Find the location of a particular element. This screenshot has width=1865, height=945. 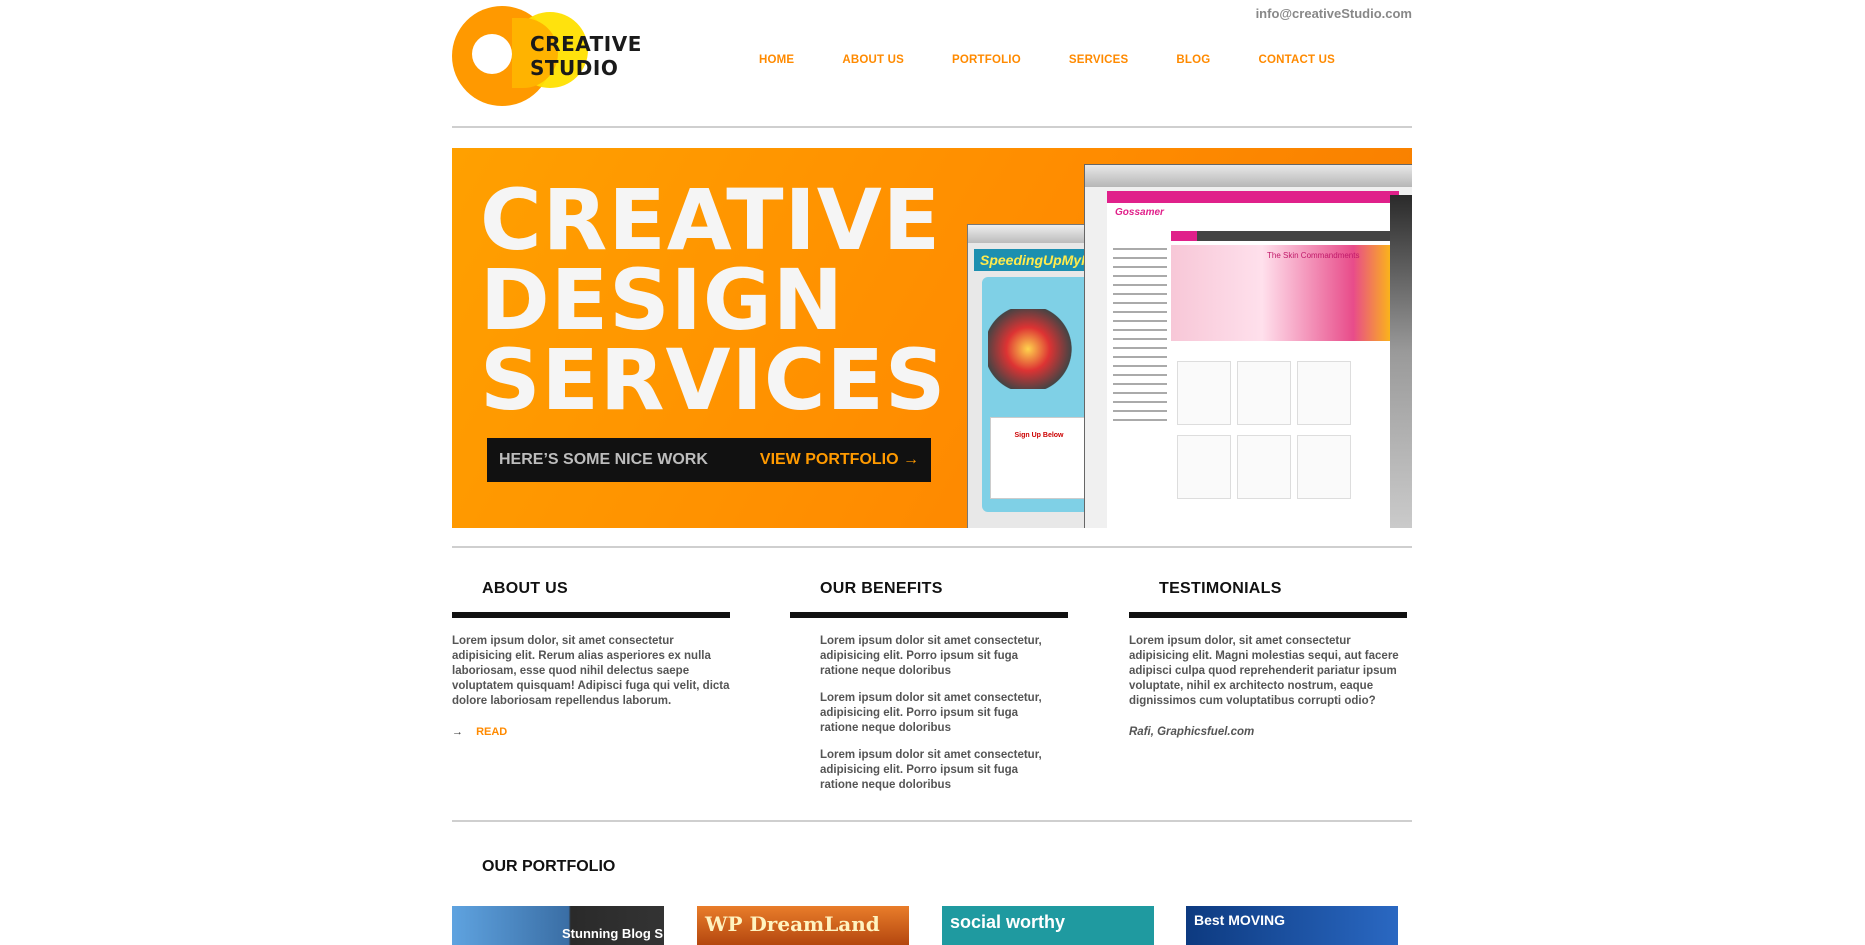

portfolio-thumb: Stunning Blog S is located at coordinates (558, 925).